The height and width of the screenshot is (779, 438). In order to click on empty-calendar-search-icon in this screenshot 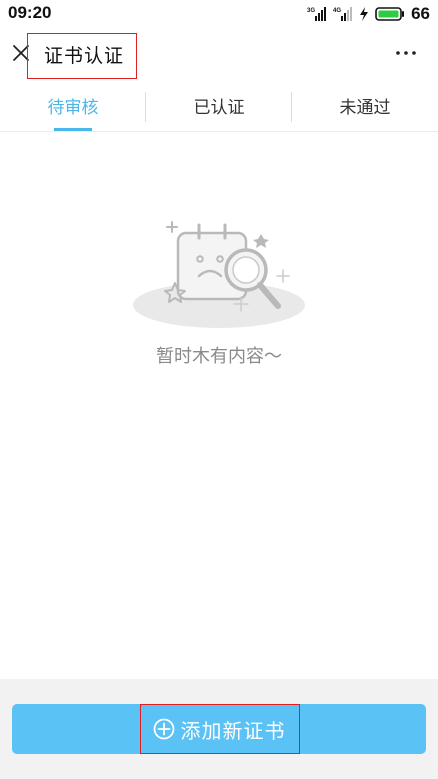, I will do `click(219, 274)`.